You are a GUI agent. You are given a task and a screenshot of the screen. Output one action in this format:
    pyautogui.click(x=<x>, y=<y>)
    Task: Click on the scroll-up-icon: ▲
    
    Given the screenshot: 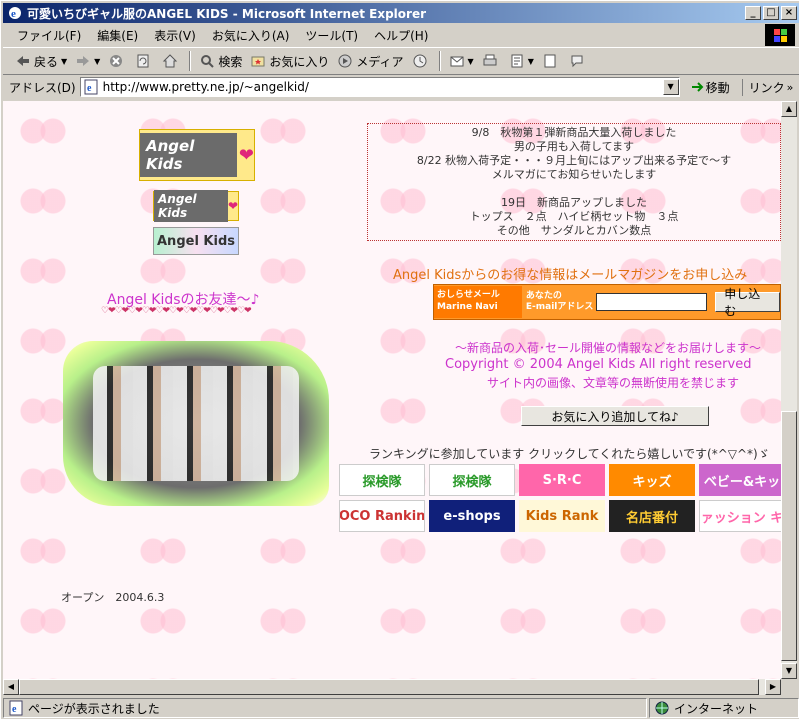 What is the action you would take?
    pyautogui.click(x=789, y=109)
    